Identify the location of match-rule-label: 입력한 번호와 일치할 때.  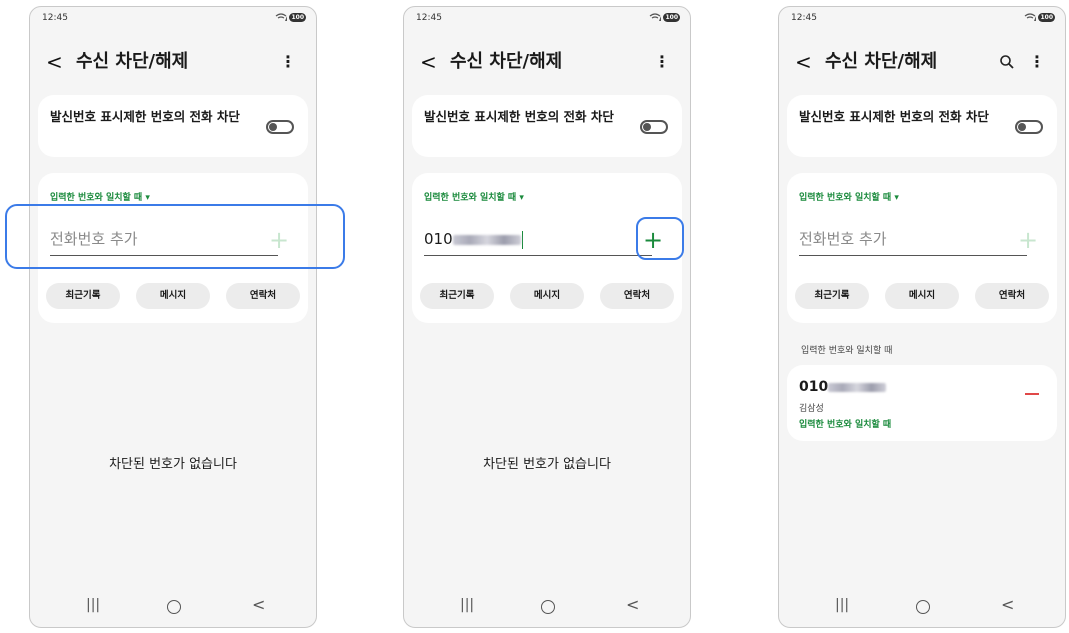
(845, 425).